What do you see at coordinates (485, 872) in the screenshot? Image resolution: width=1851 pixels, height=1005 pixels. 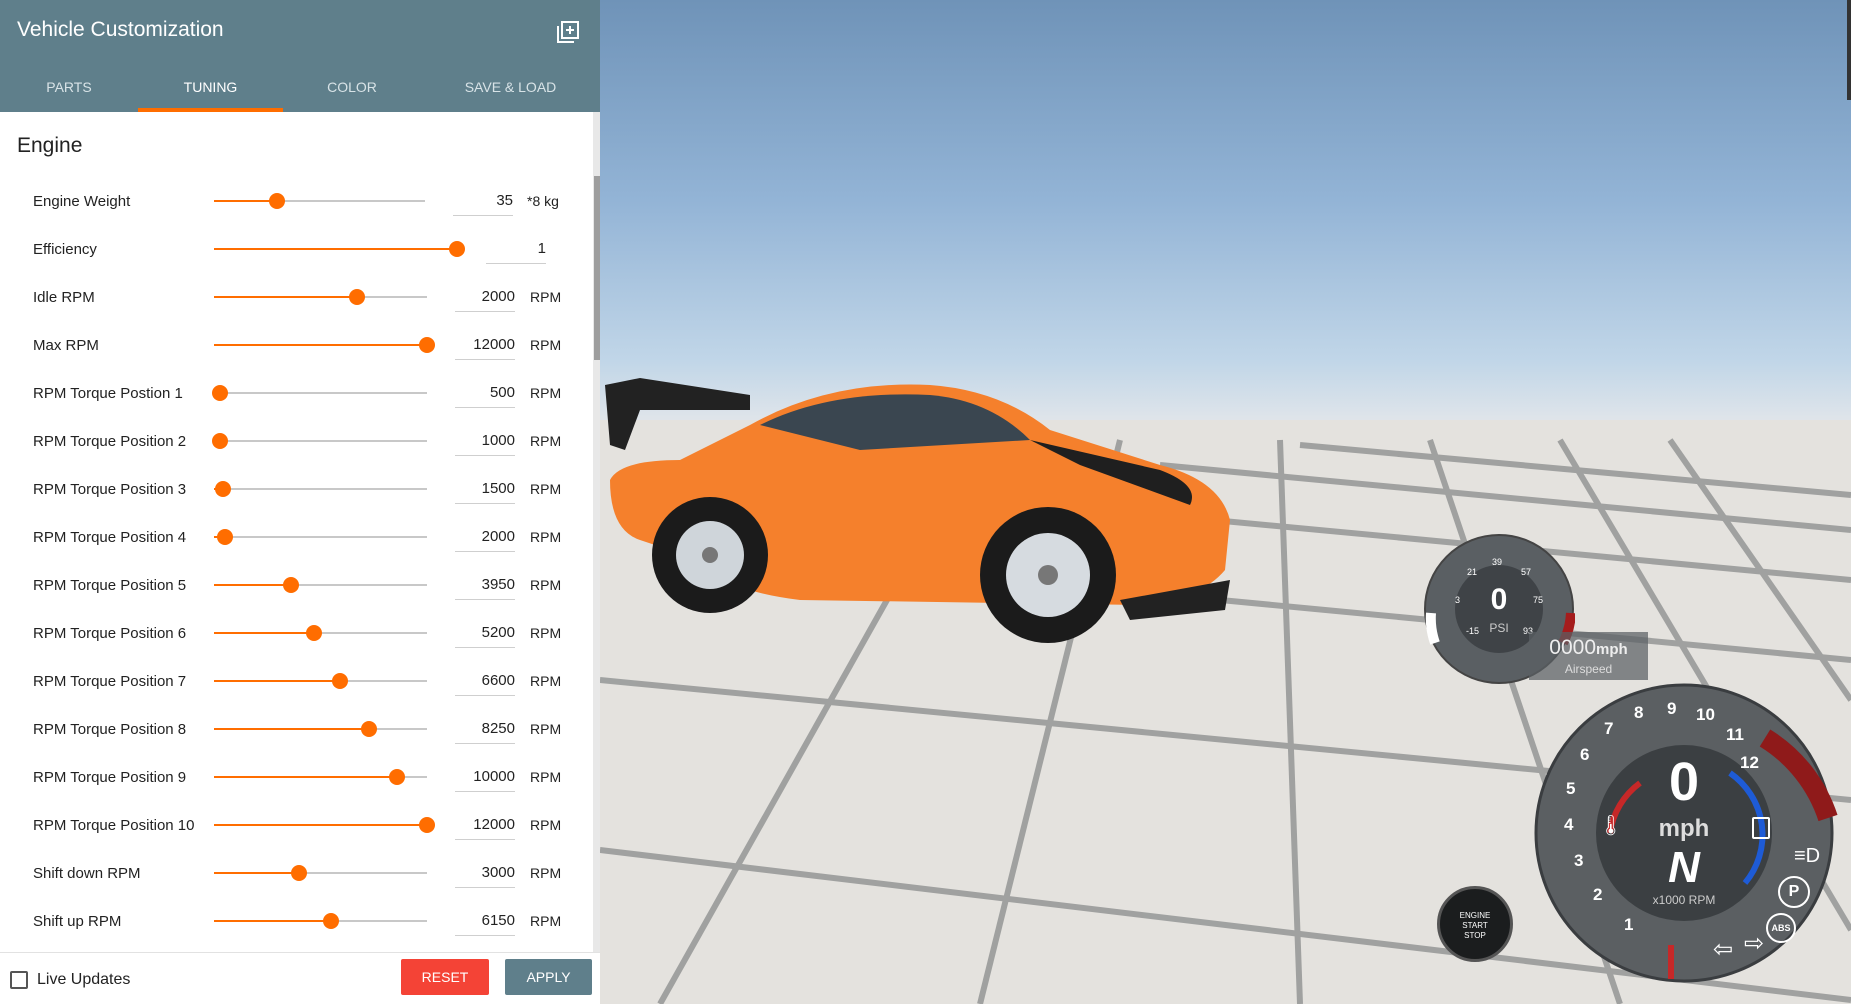 I see `setting-value-input: 3000` at bounding box center [485, 872].